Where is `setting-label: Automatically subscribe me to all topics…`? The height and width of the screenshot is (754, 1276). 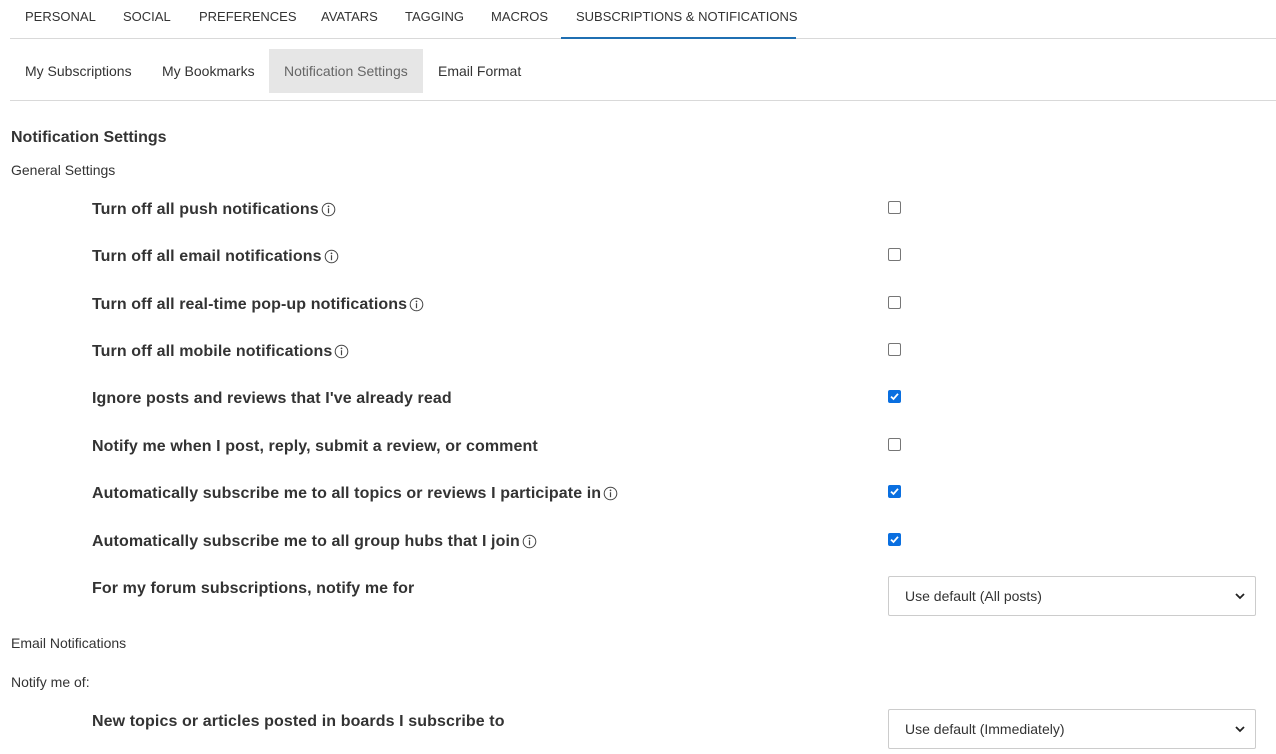 setting-label: Automatically subscribe me to all topics… is located at coordinates (355, 494).